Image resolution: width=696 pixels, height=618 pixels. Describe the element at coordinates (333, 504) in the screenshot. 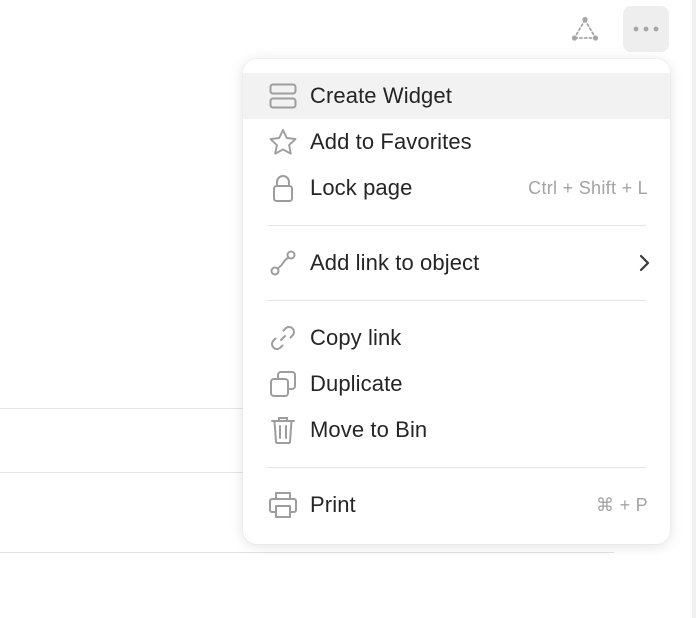

I see `menu-item-label: Print` at that location.